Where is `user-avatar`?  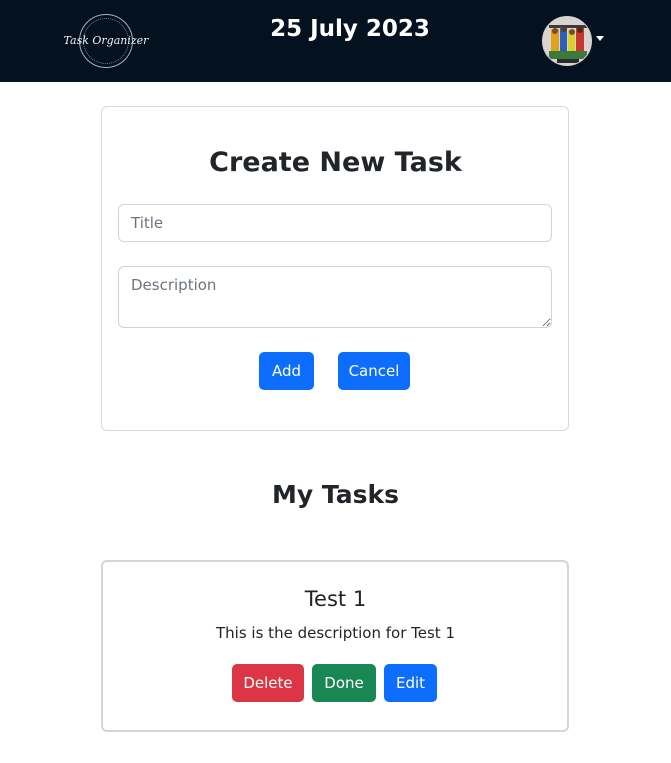
user-avatar is located at coordinates (567, 41).